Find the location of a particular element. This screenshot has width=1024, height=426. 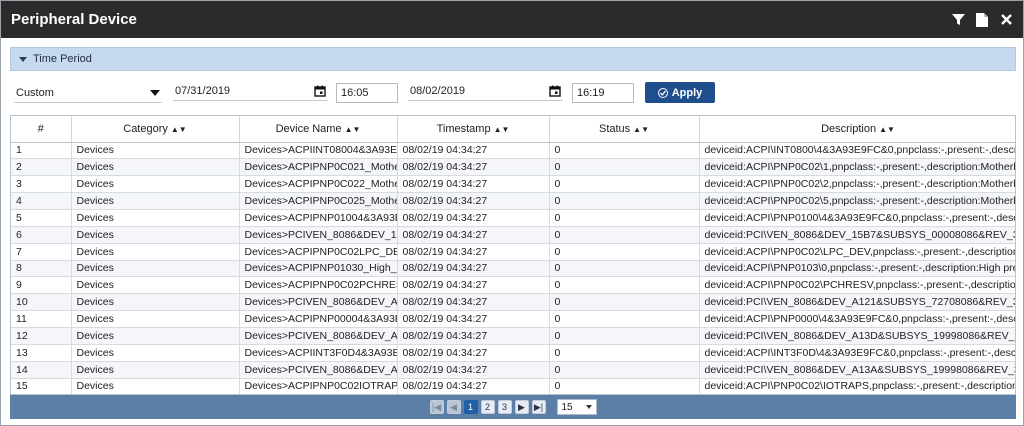

cell-device-name: Devices>ACPIPNP0C02IOTRAPS is located at coordinates (318, 386).